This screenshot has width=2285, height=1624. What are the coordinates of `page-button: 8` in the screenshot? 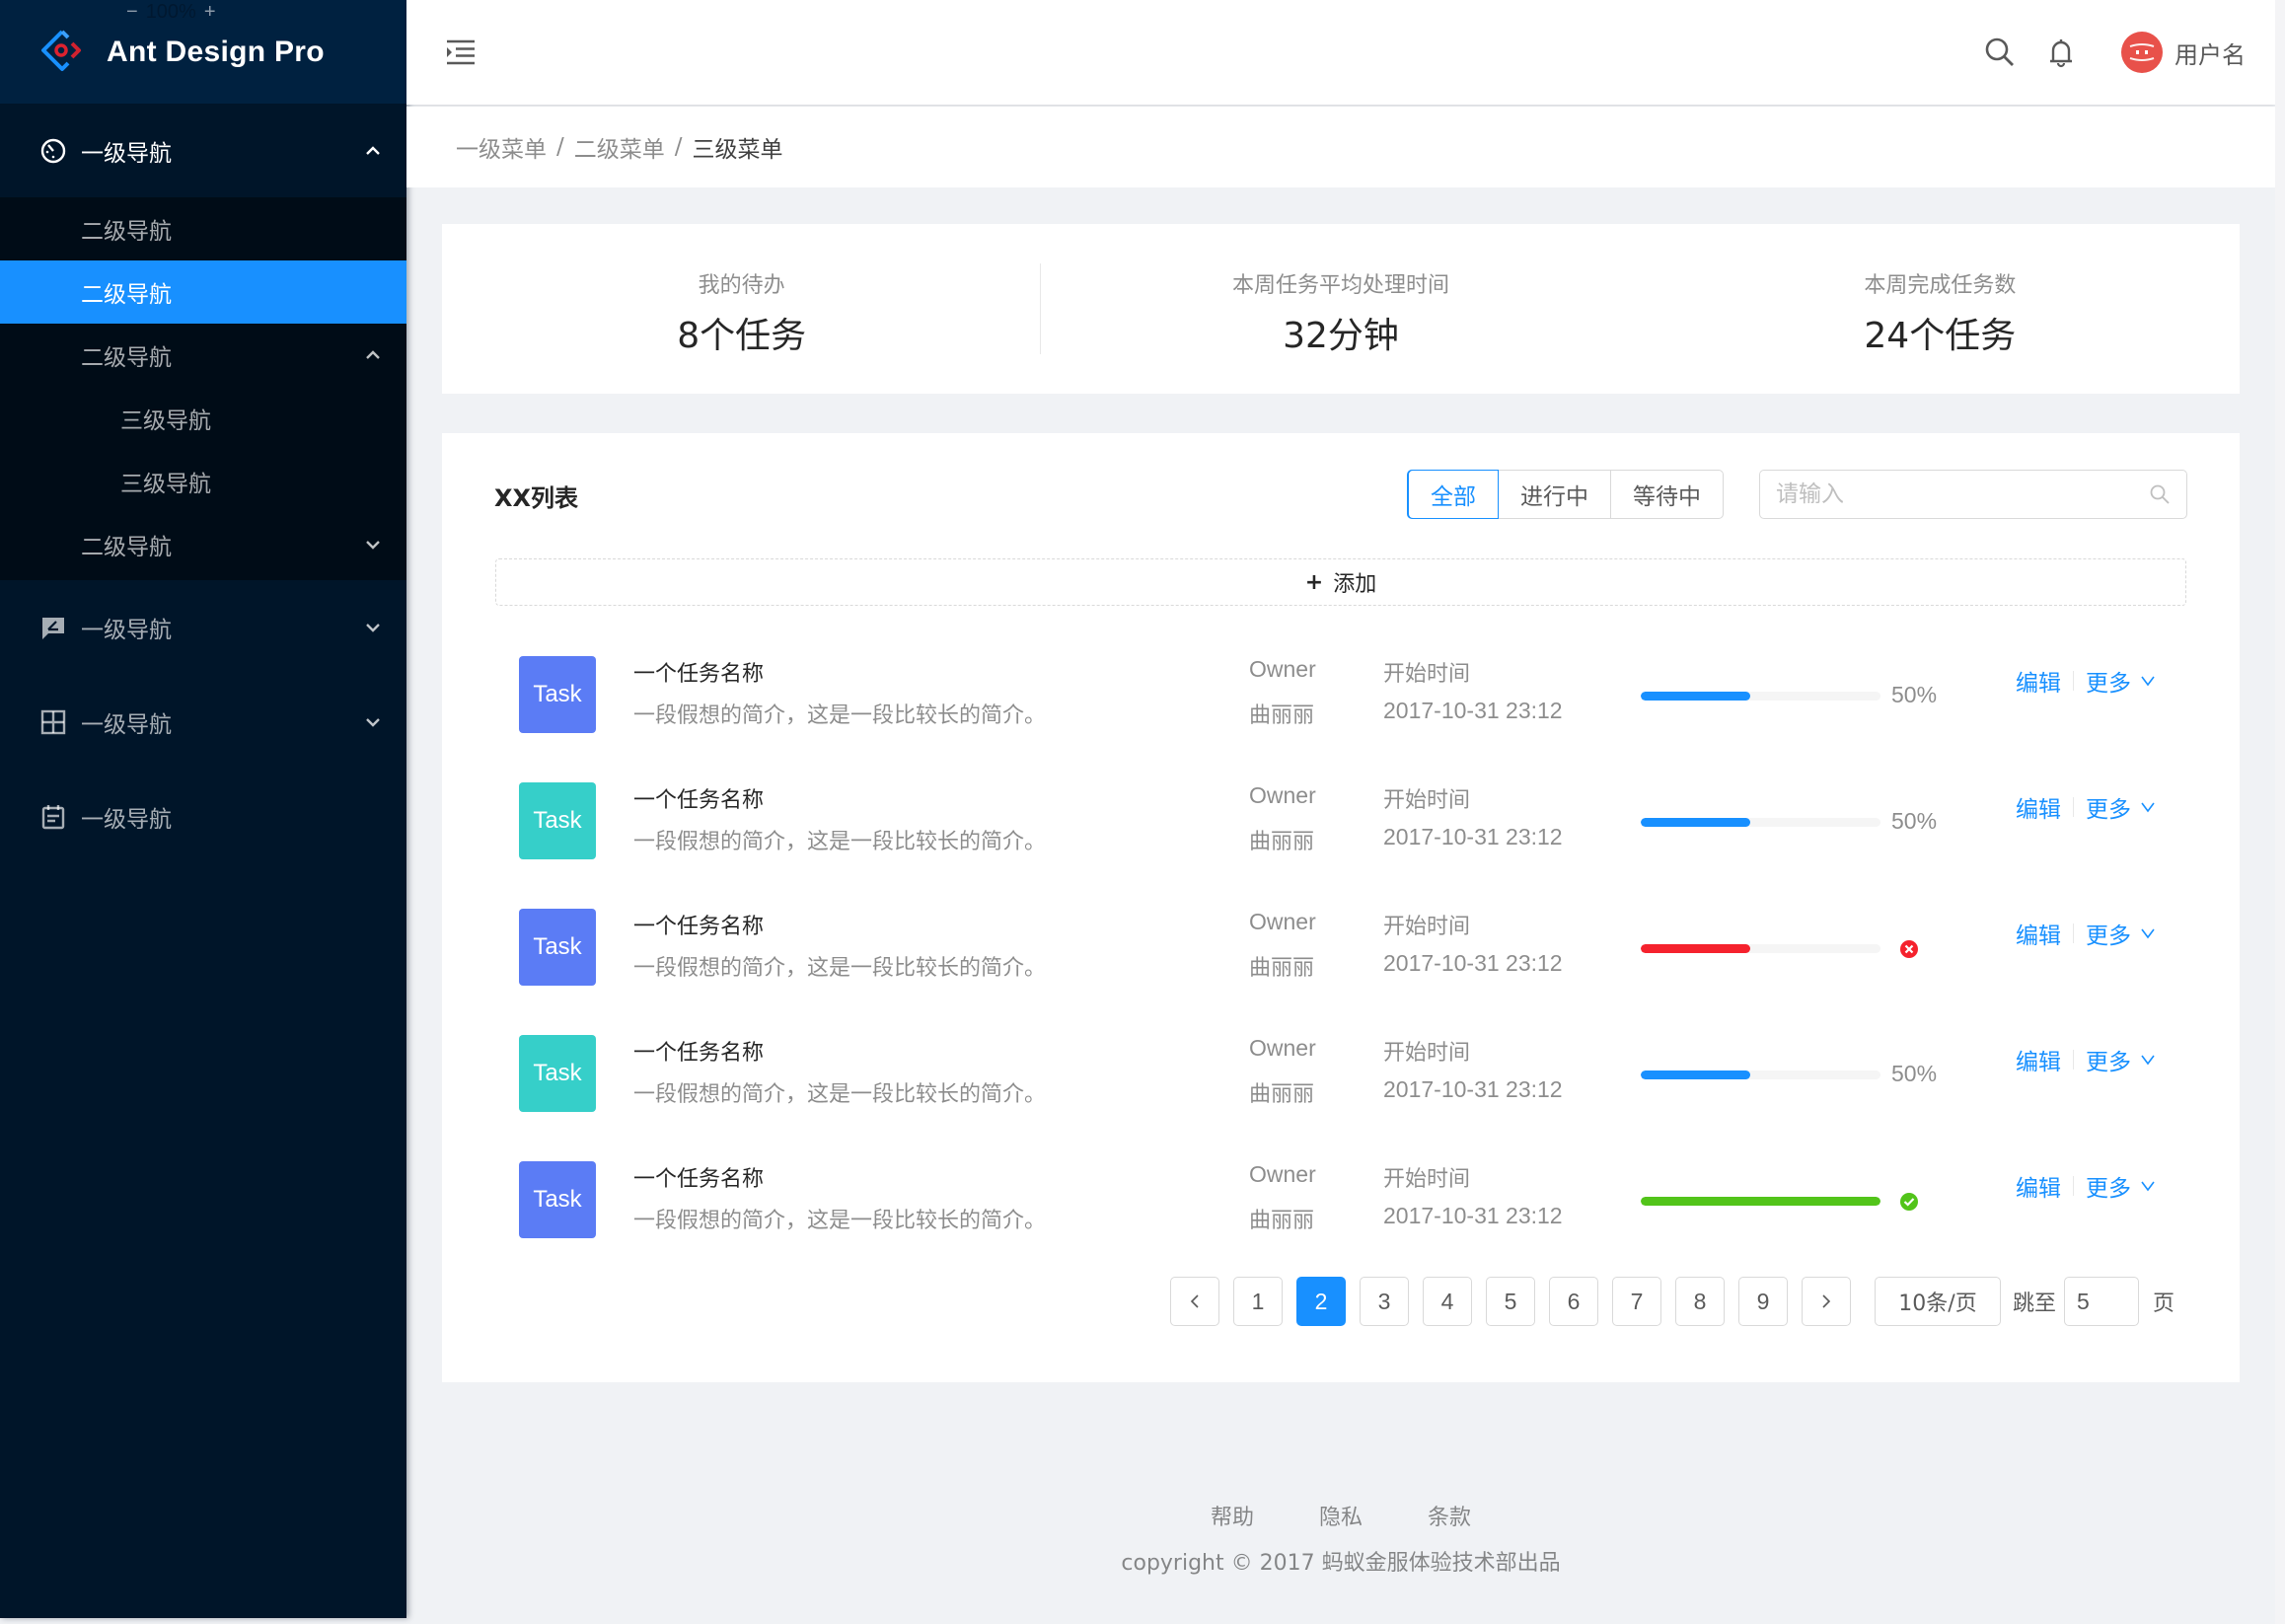 It's located at (1700, 1301).